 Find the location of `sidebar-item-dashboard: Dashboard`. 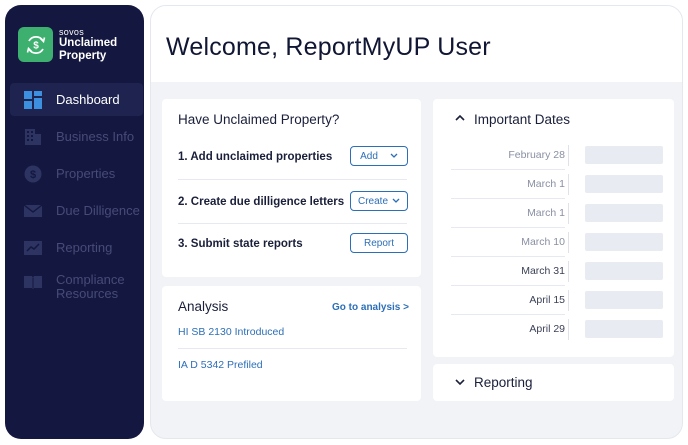

sidebar-item-dashboard: Dashboard is located at coordinates (76, 99).